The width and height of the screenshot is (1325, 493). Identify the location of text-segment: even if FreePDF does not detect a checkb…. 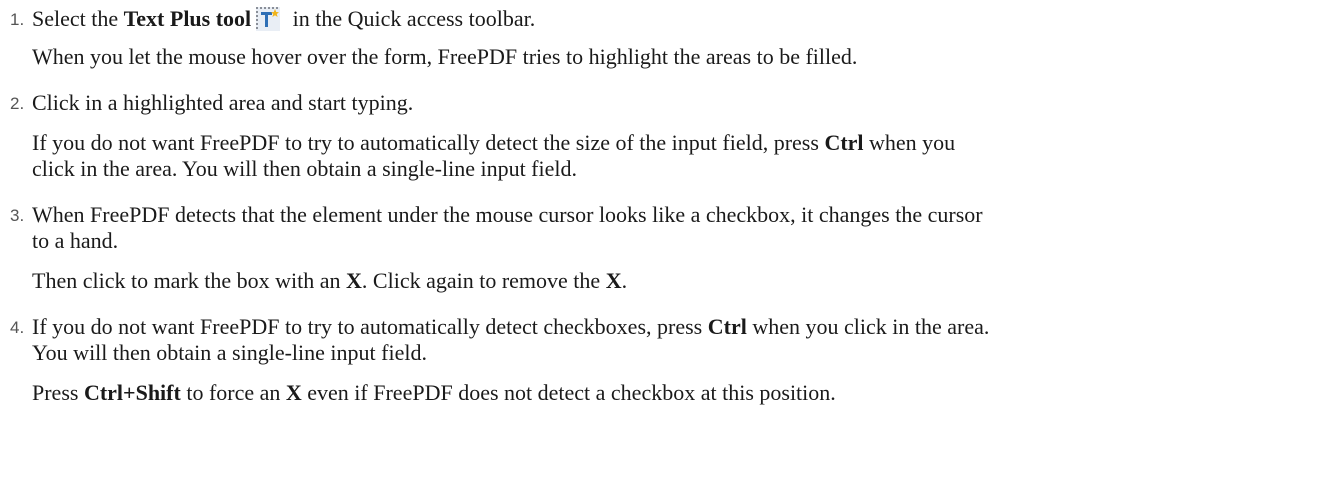
(568, 392).